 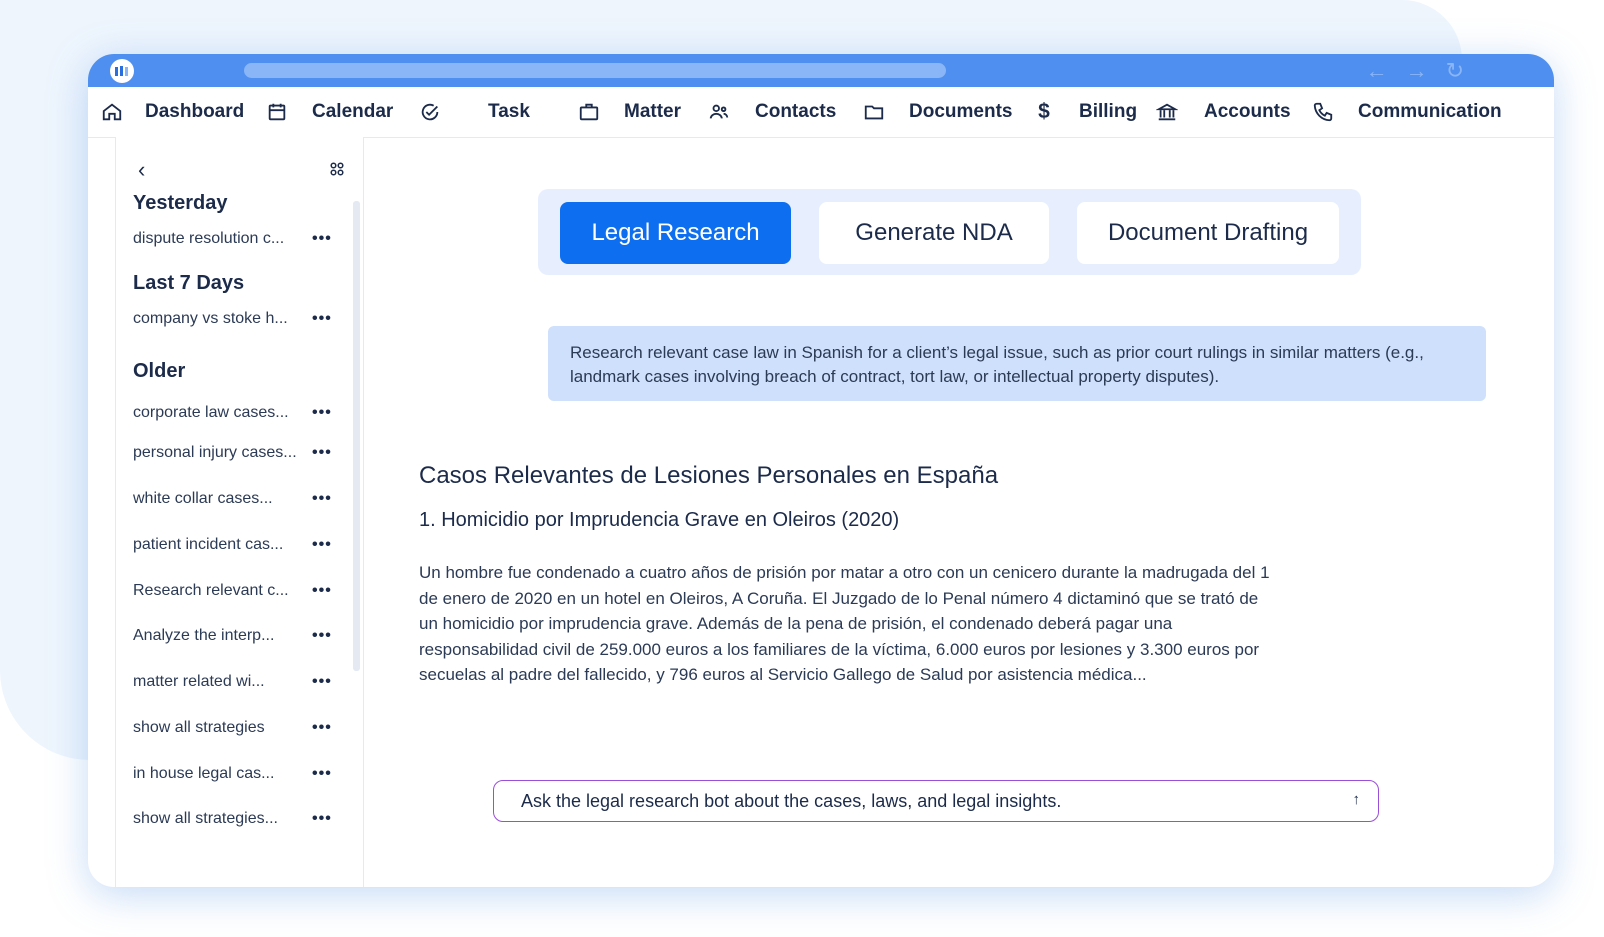 What do you see at coordinates (595, 70) in the screenshot?
I see `address-bar` at bounding box center [595, 70].